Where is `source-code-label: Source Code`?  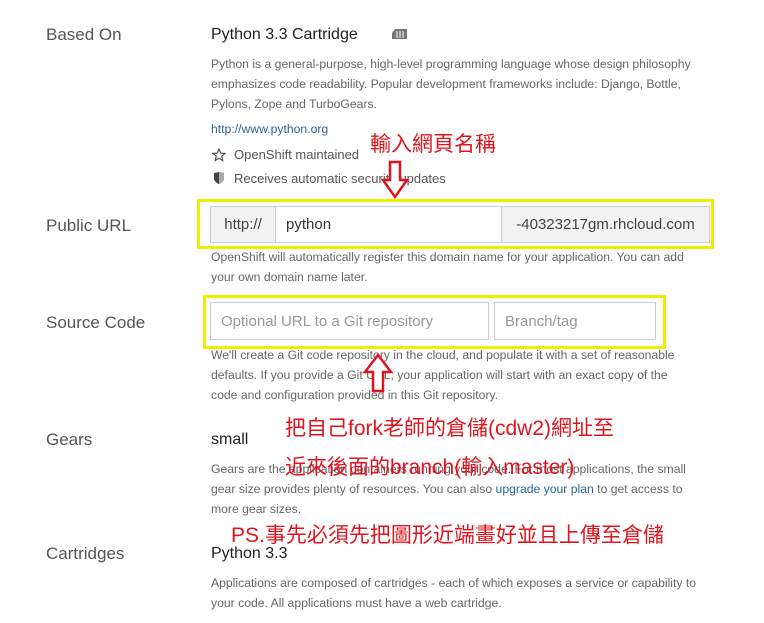
source-code-label: Source Code is located at coordinates (96, 322).